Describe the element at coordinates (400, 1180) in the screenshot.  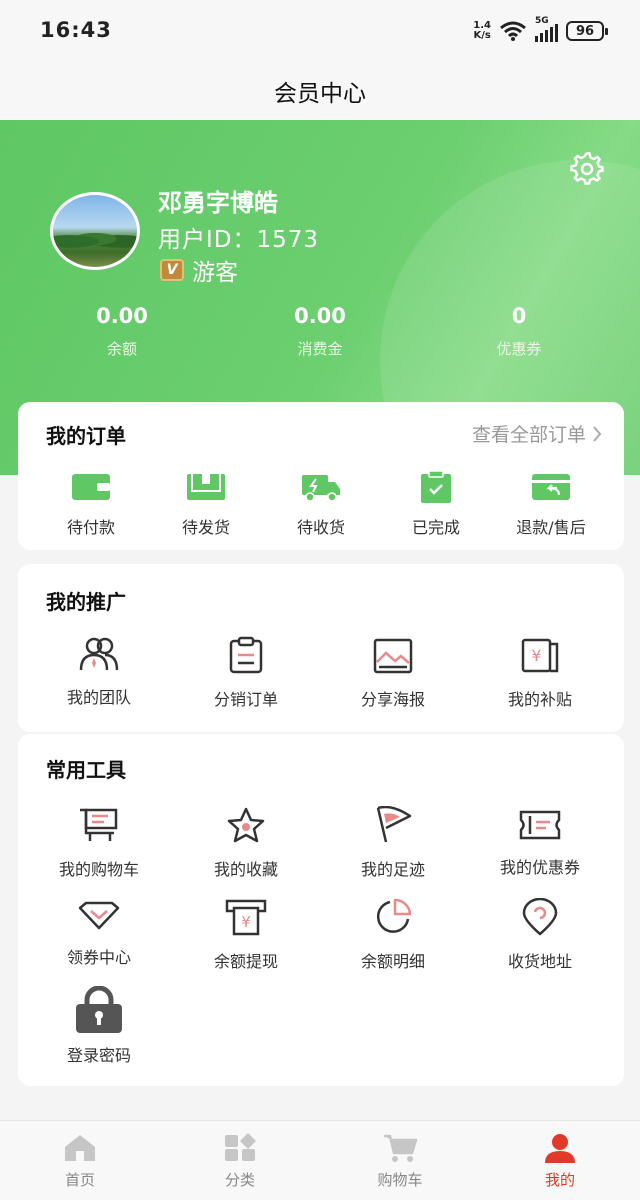
I see `nav-label: 购物车` at that location.